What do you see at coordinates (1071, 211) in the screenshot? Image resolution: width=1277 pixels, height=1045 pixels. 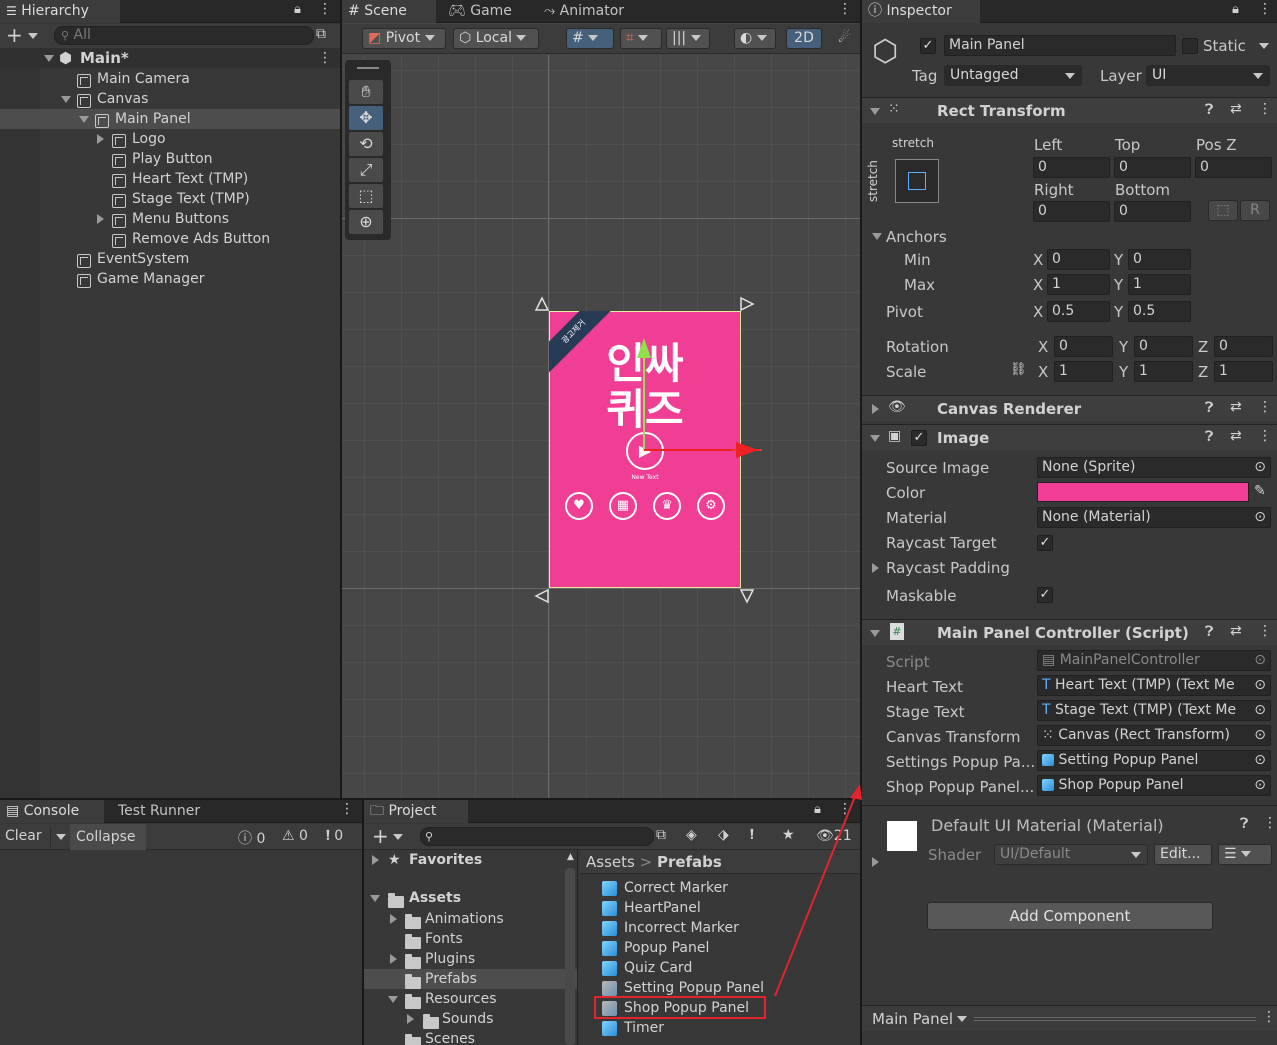 I see `right-field: 0` at bounding box center [1071, 211].